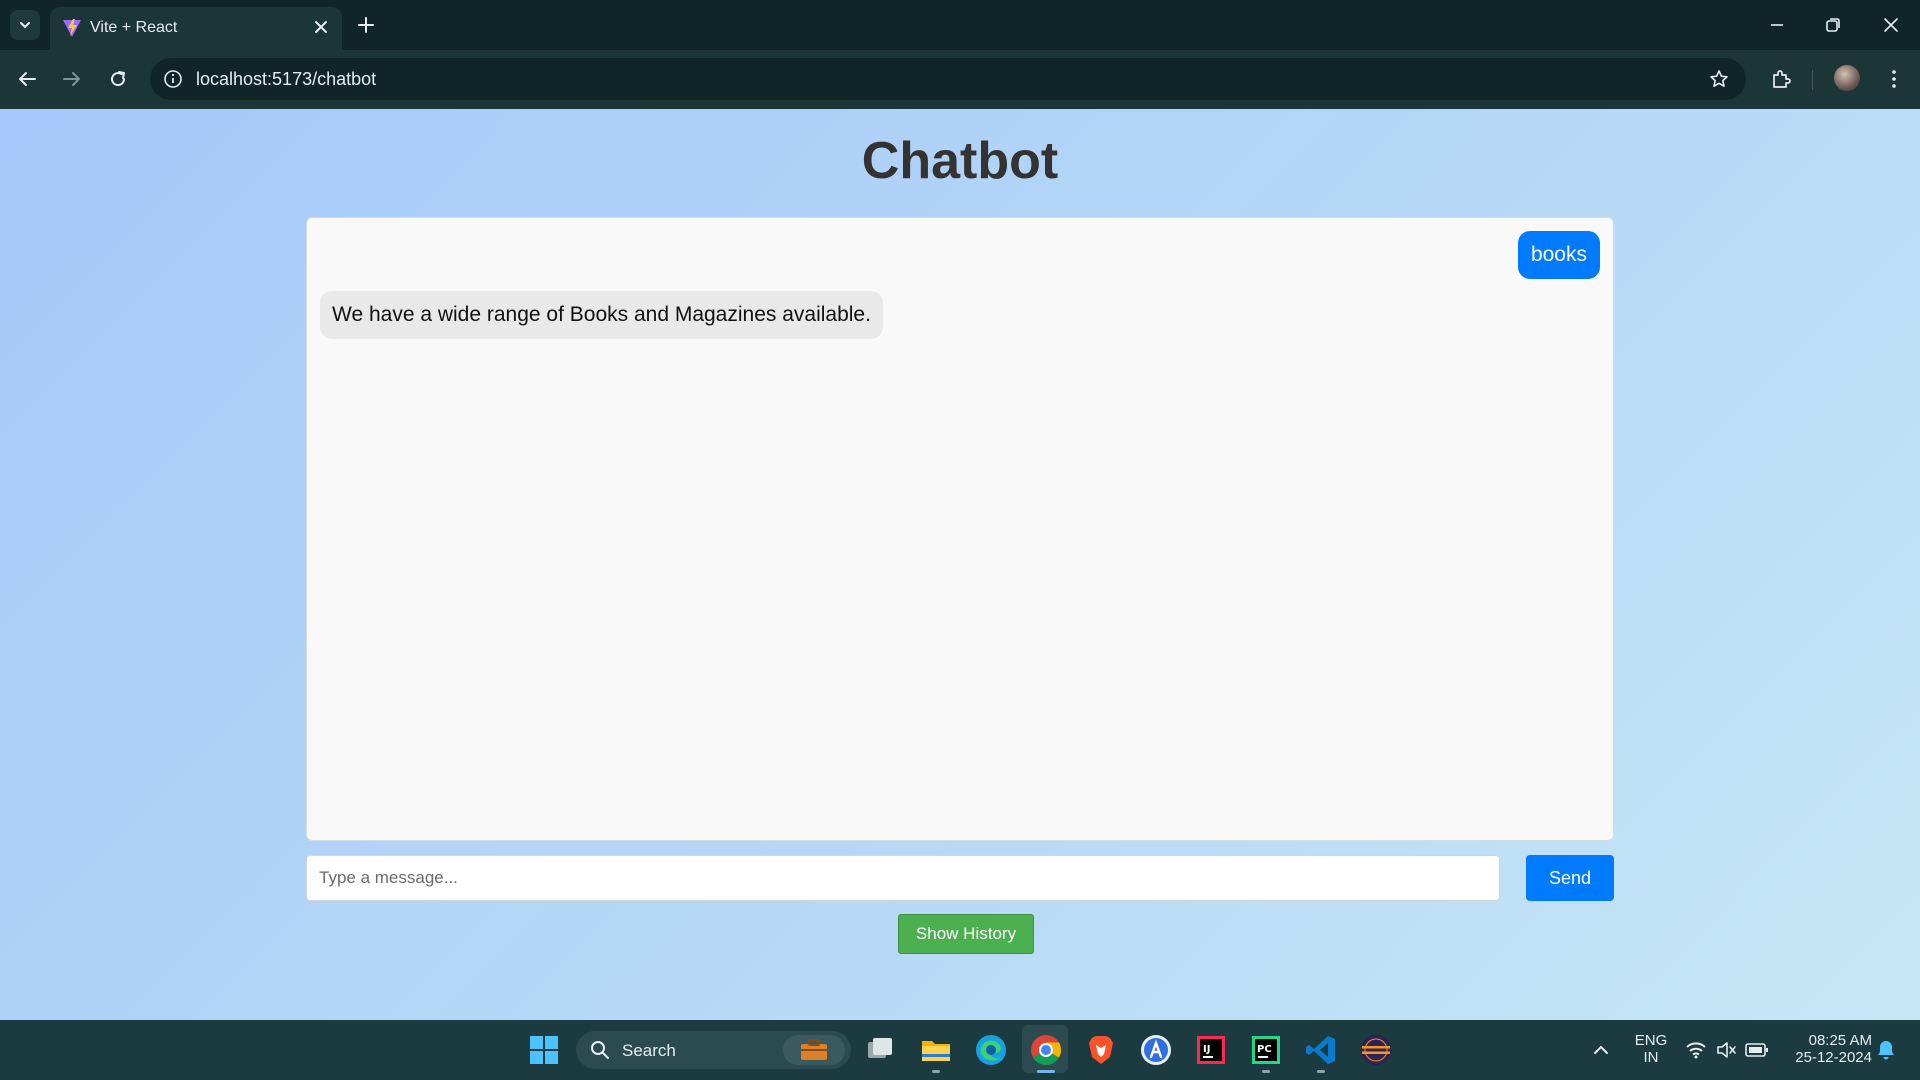 This screenshot has width=1920, height=1080. I want to click on active-indicator, so click(1046, 1071).